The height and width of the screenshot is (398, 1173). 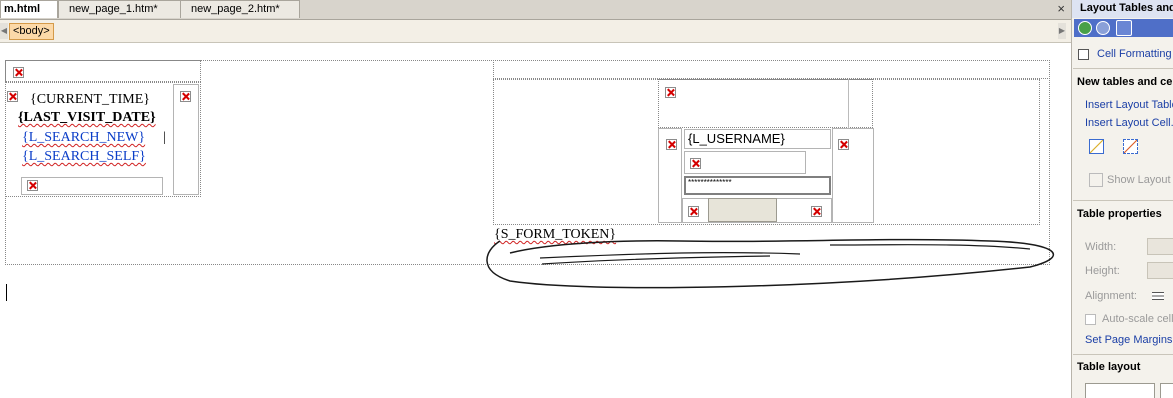 What do you see at coordinates (83, 138) in the screenshot?
I see `search-new-link: {L_SEARCH_NEW}` at bounding box center [83, 138].